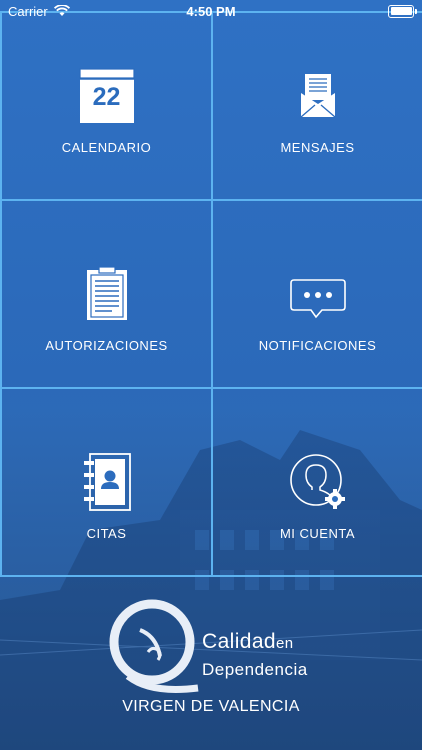 The height and width of the screenshot is (750, 422). I want to click on user-settings-icon, so click(318, 482).